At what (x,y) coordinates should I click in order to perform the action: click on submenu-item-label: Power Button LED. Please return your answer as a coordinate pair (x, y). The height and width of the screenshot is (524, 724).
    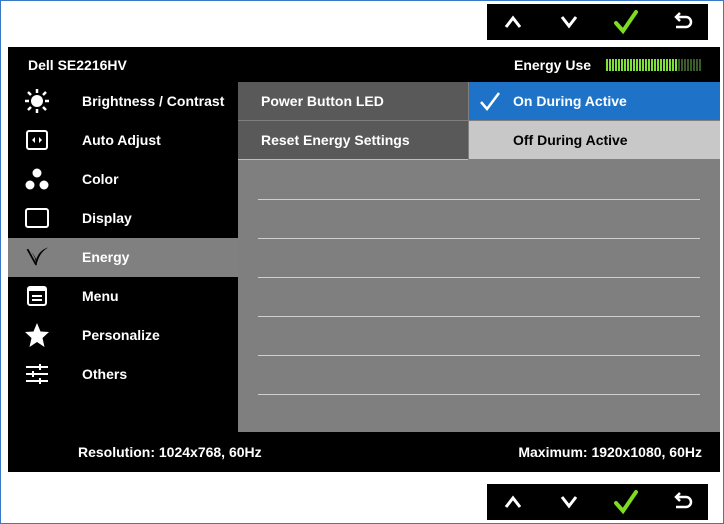
    Looking at the image, I should click on (322, 101).